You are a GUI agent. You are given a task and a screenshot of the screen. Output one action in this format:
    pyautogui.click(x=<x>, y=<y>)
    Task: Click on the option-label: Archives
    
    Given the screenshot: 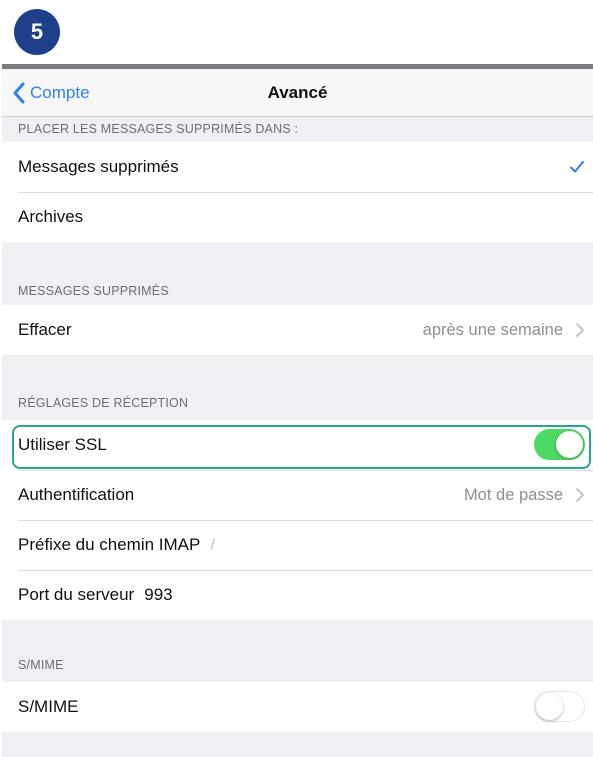 What is the action you would take?
    pyautogui.click(x=51, y=216)
    